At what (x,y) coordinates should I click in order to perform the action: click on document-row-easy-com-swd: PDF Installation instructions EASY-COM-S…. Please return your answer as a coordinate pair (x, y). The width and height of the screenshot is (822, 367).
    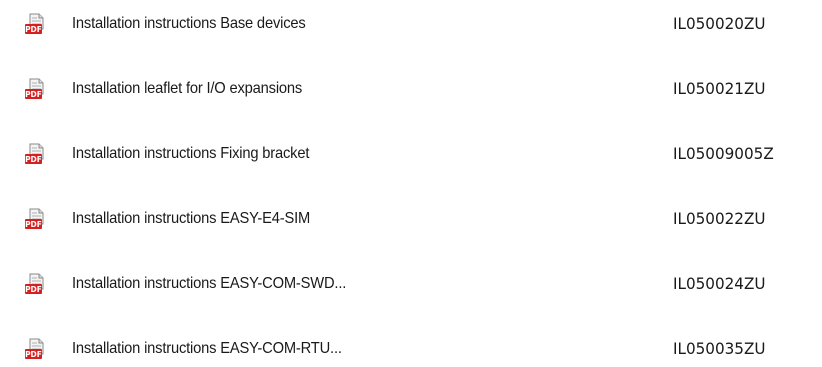
    Looking at the image, I should click on (411, 285).